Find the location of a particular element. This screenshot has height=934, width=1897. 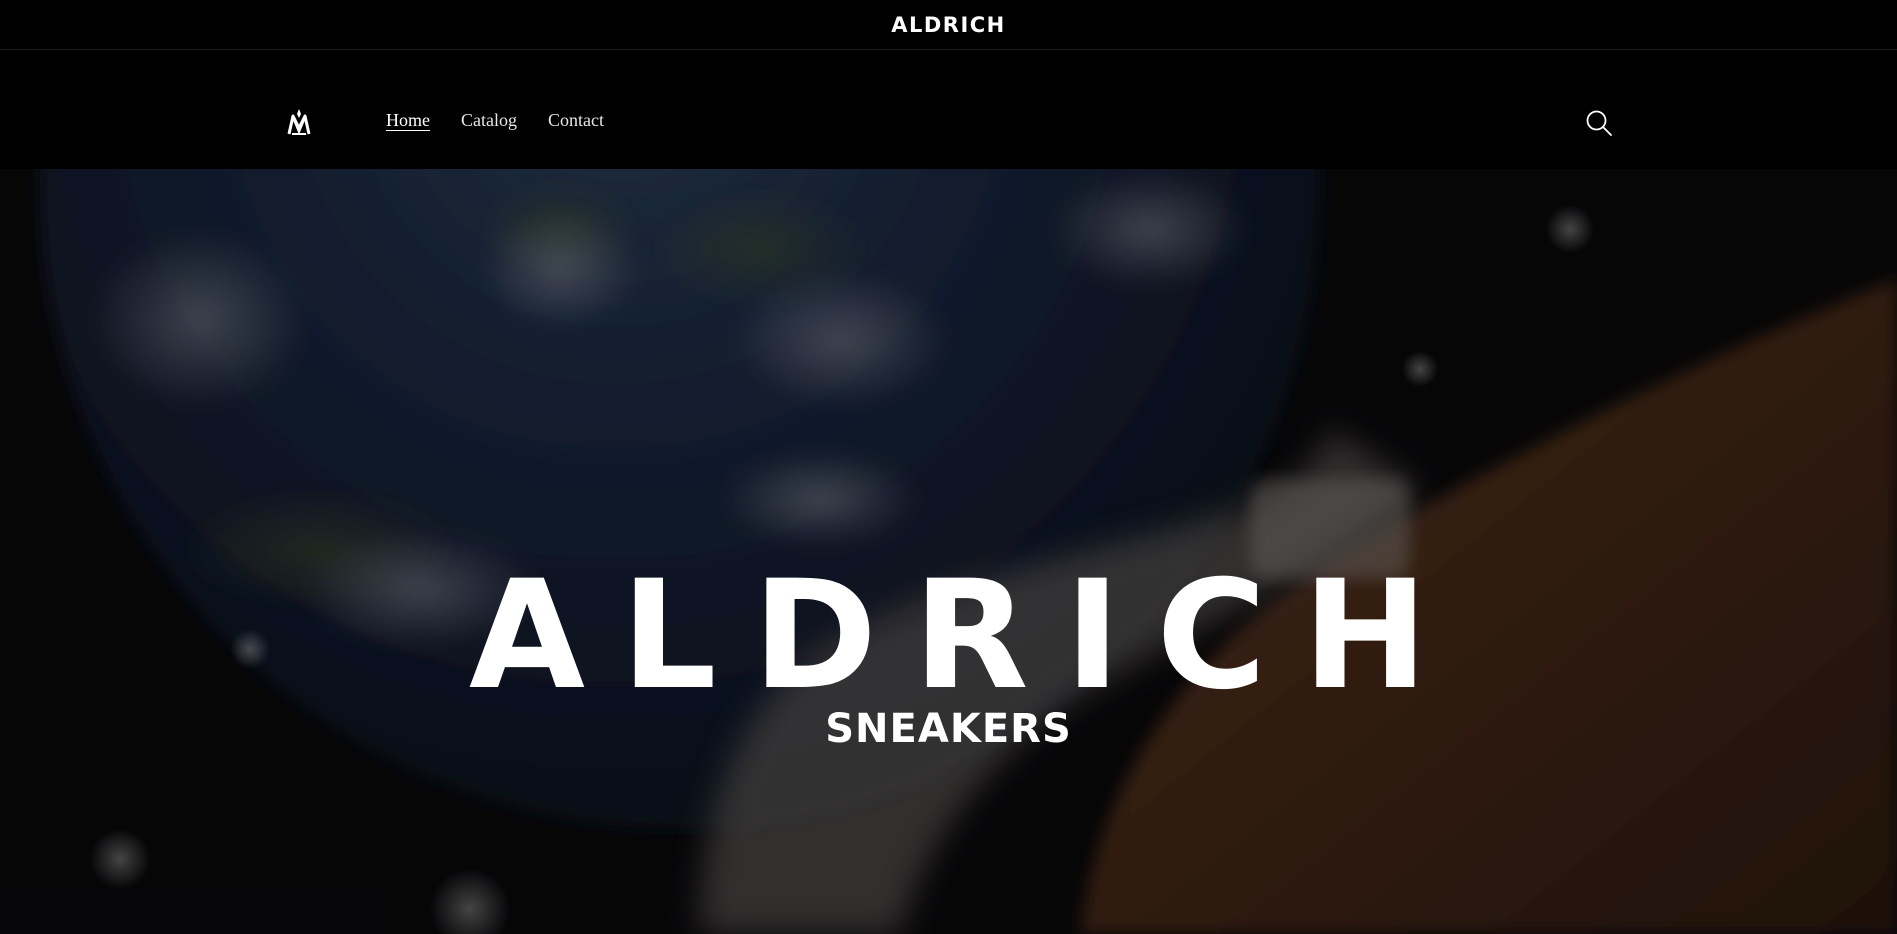

nav-contact: Contact is located at coordinates (576, 120).